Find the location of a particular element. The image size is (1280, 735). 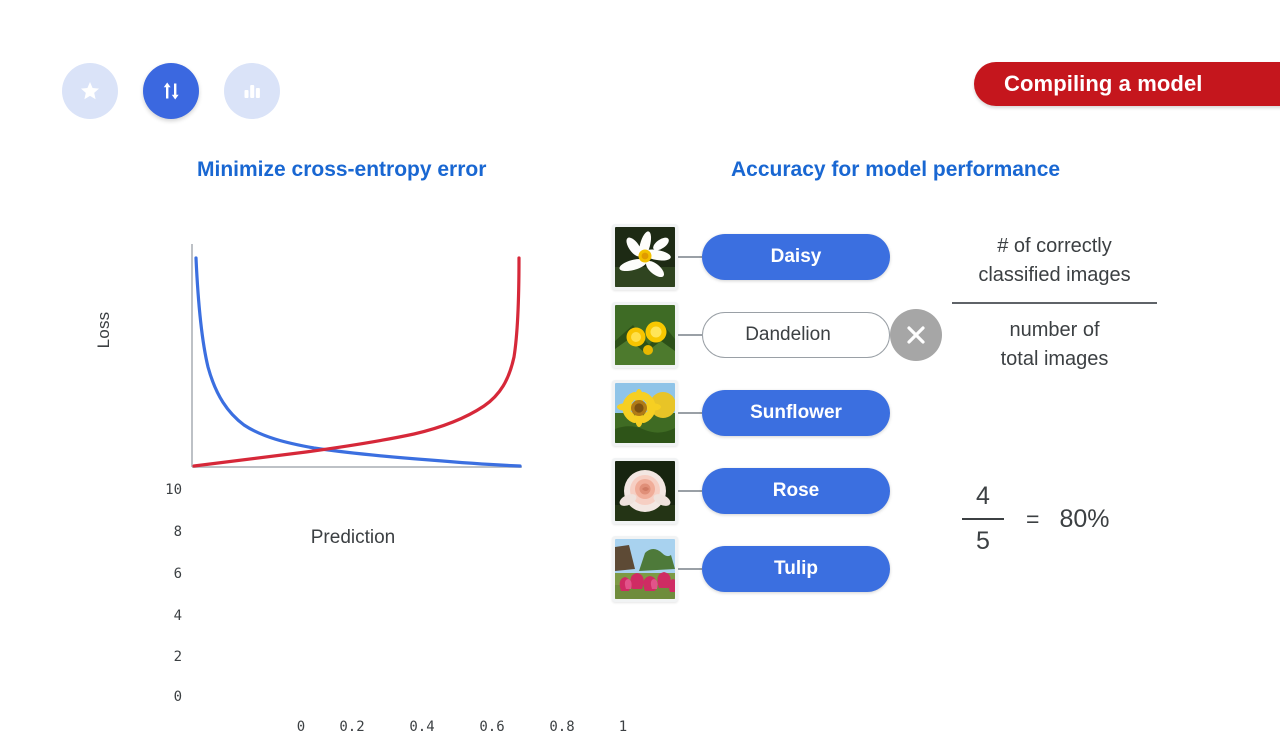

x-axis-label: Prediction is located at coordinates (353, 537).